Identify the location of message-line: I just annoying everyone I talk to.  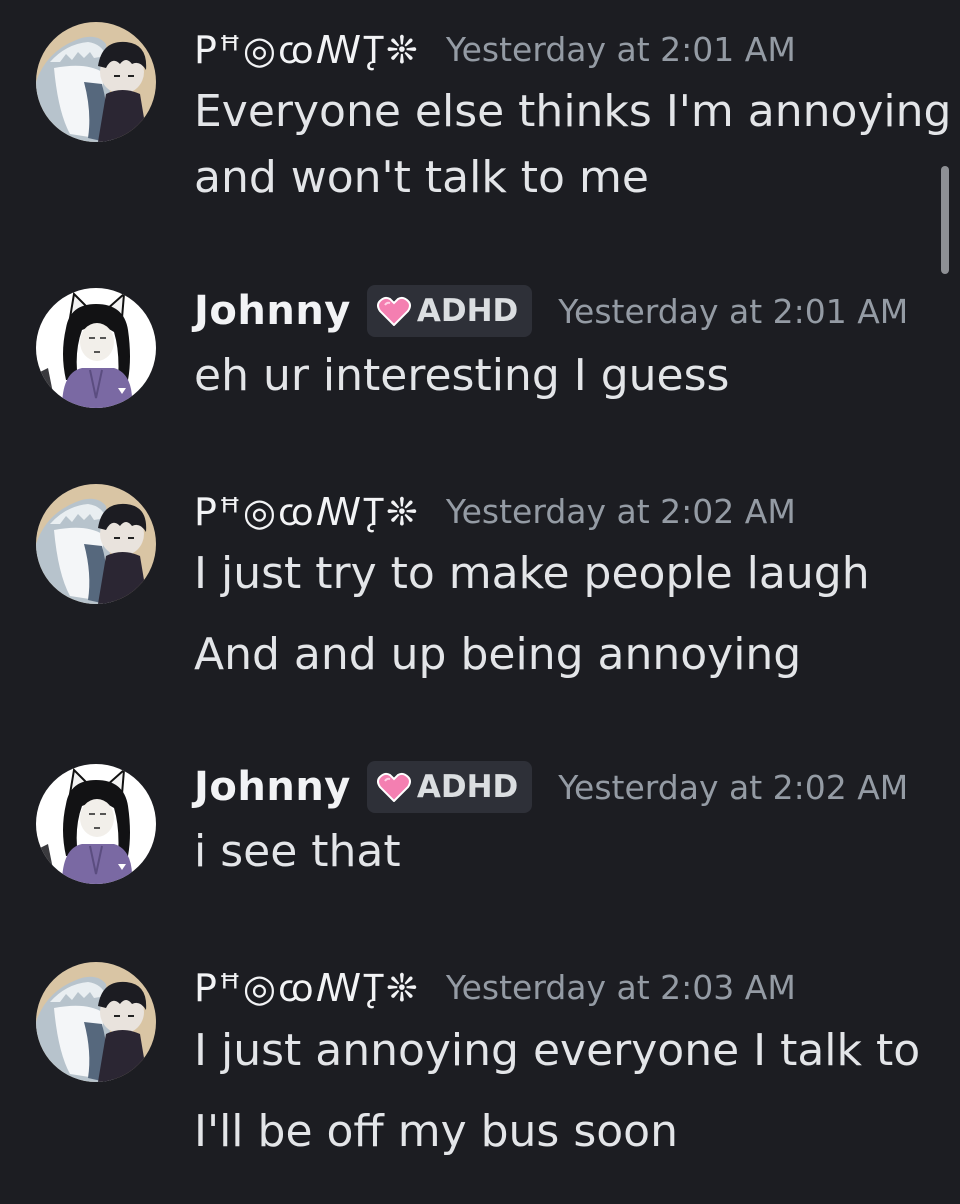
(557, 1050).